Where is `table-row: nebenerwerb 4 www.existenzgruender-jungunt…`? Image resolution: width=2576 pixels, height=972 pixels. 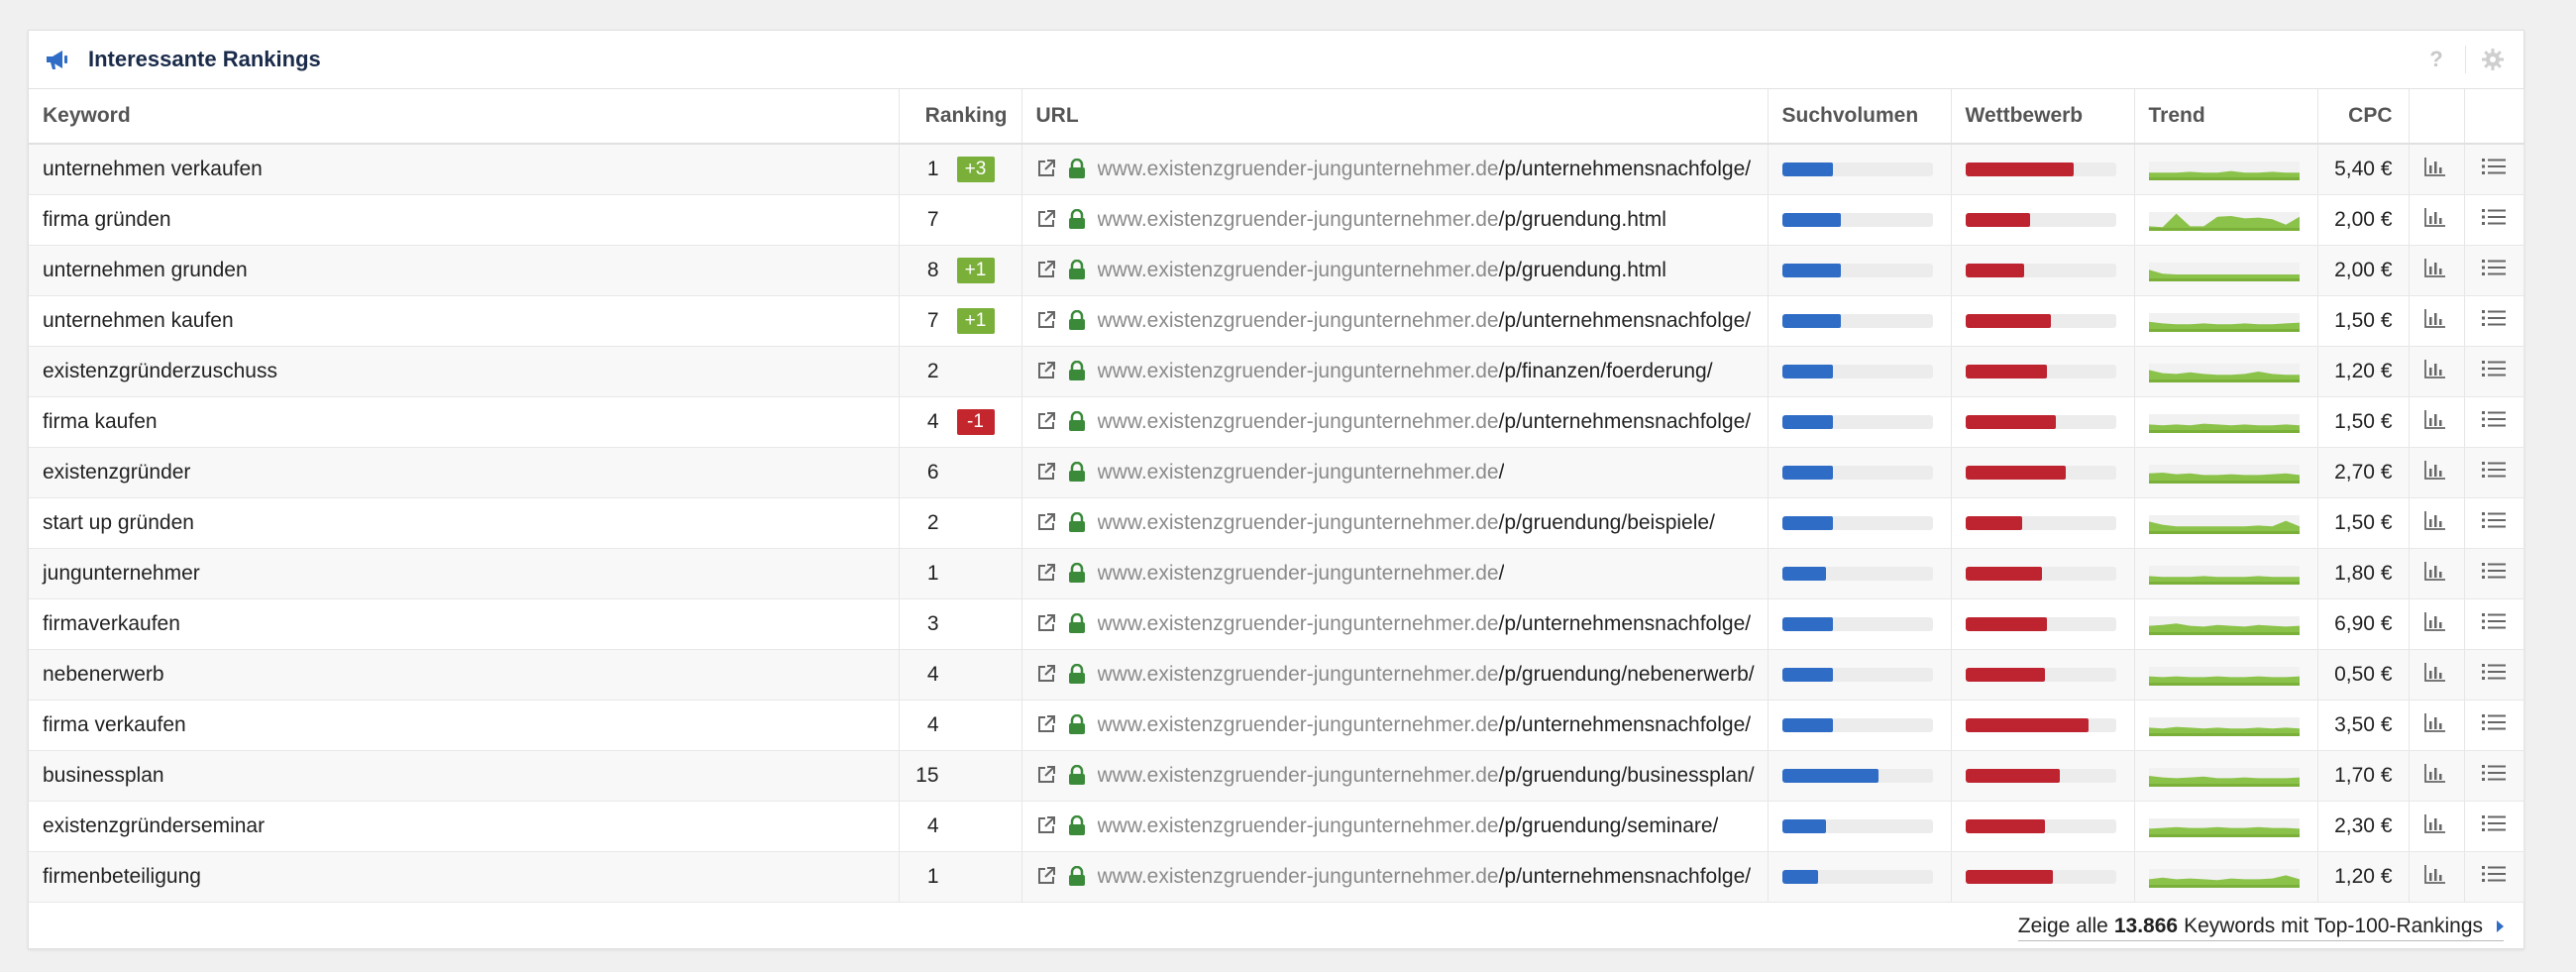 table-row: nebenerwerb 4 www.existenzgruender-jungunt… is located at coordinates (1277, 675).